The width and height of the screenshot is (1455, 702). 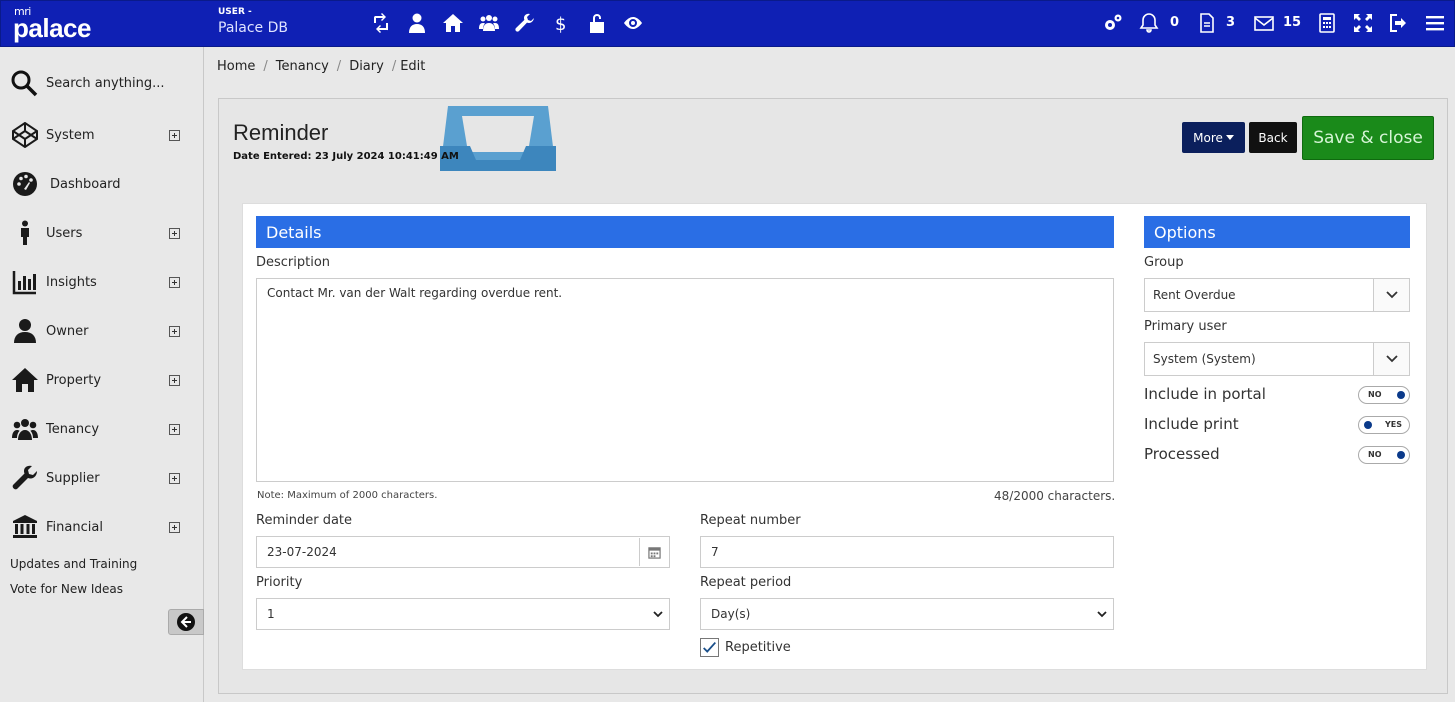 What do you see at coordinates (907, 552) in the screenshot?
I see `repeat-number-input: 7` at bounding box center [907, 552].